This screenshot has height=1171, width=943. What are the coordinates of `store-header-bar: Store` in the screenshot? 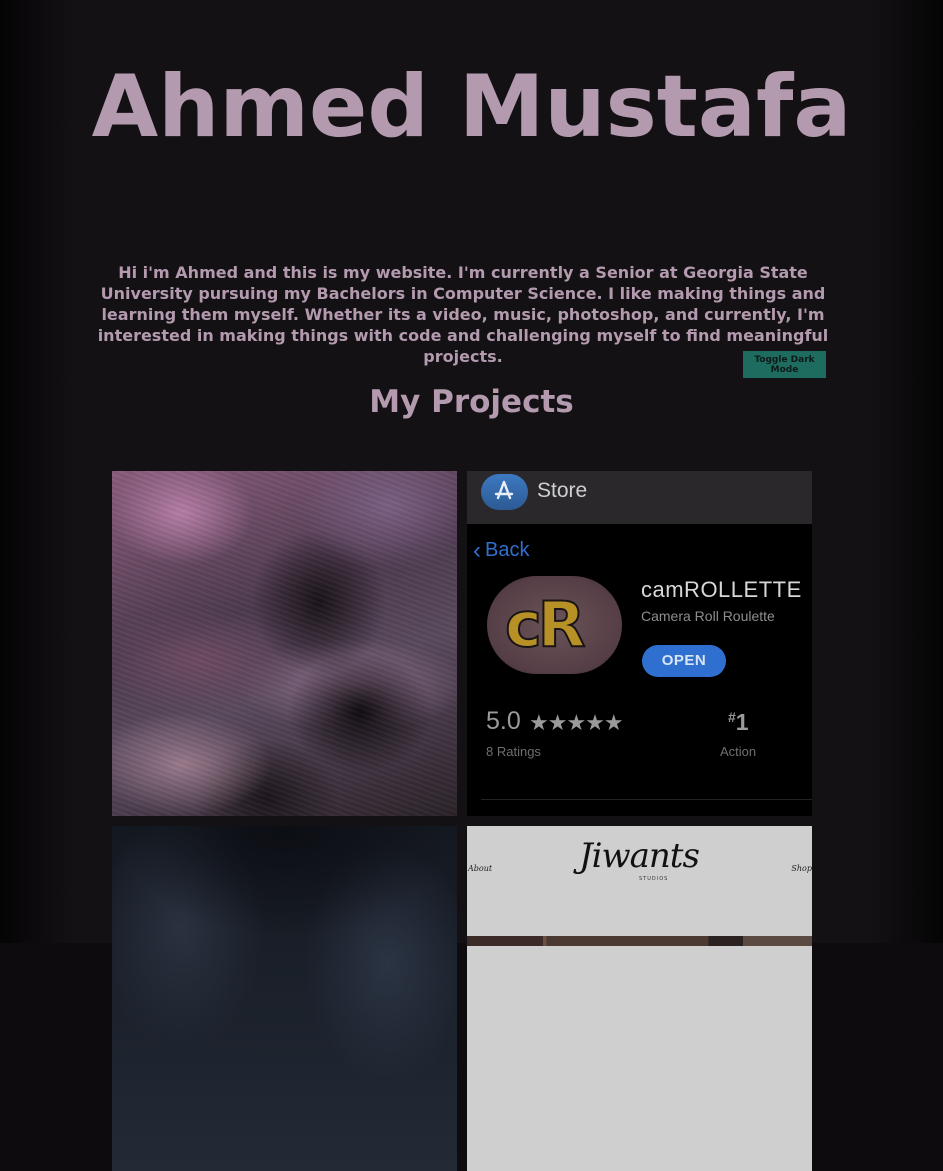 It's located at (639, 497).